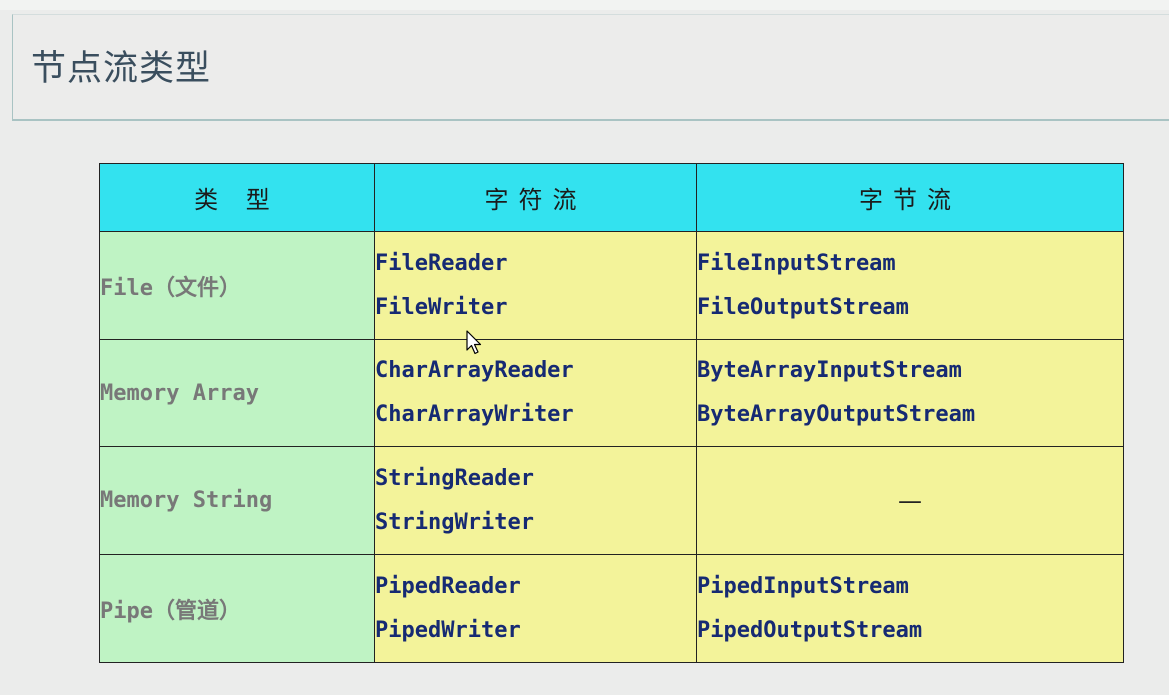 The height and width of the screenshot is (695, 1169). I want to click on table-header-row: 类 型 字符流 字节流, so click(611, 197).